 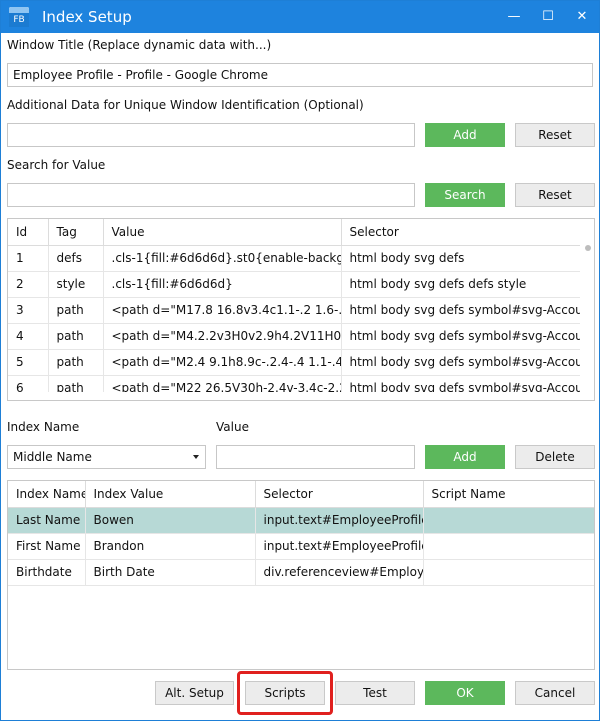 What do you see at coordinates (514, 17) in the screenshot?
I see `minimize-button: —` at bounding box center [514, 17].